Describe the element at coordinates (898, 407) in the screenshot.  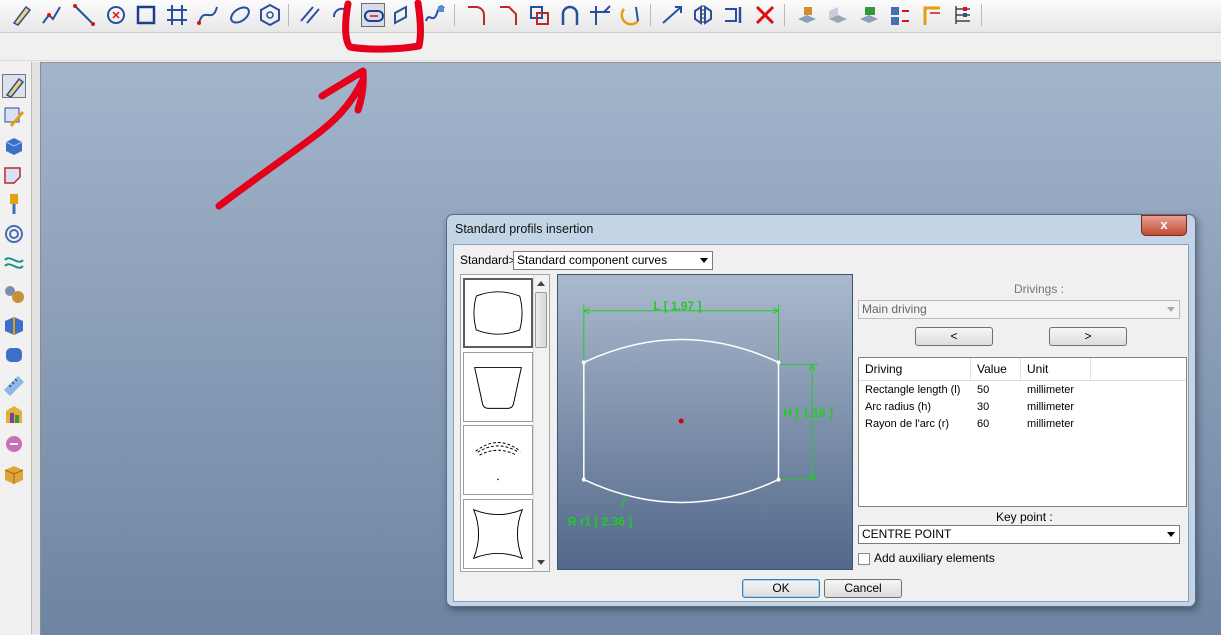
I see `driving-name: Arc radius (h)` at that location.